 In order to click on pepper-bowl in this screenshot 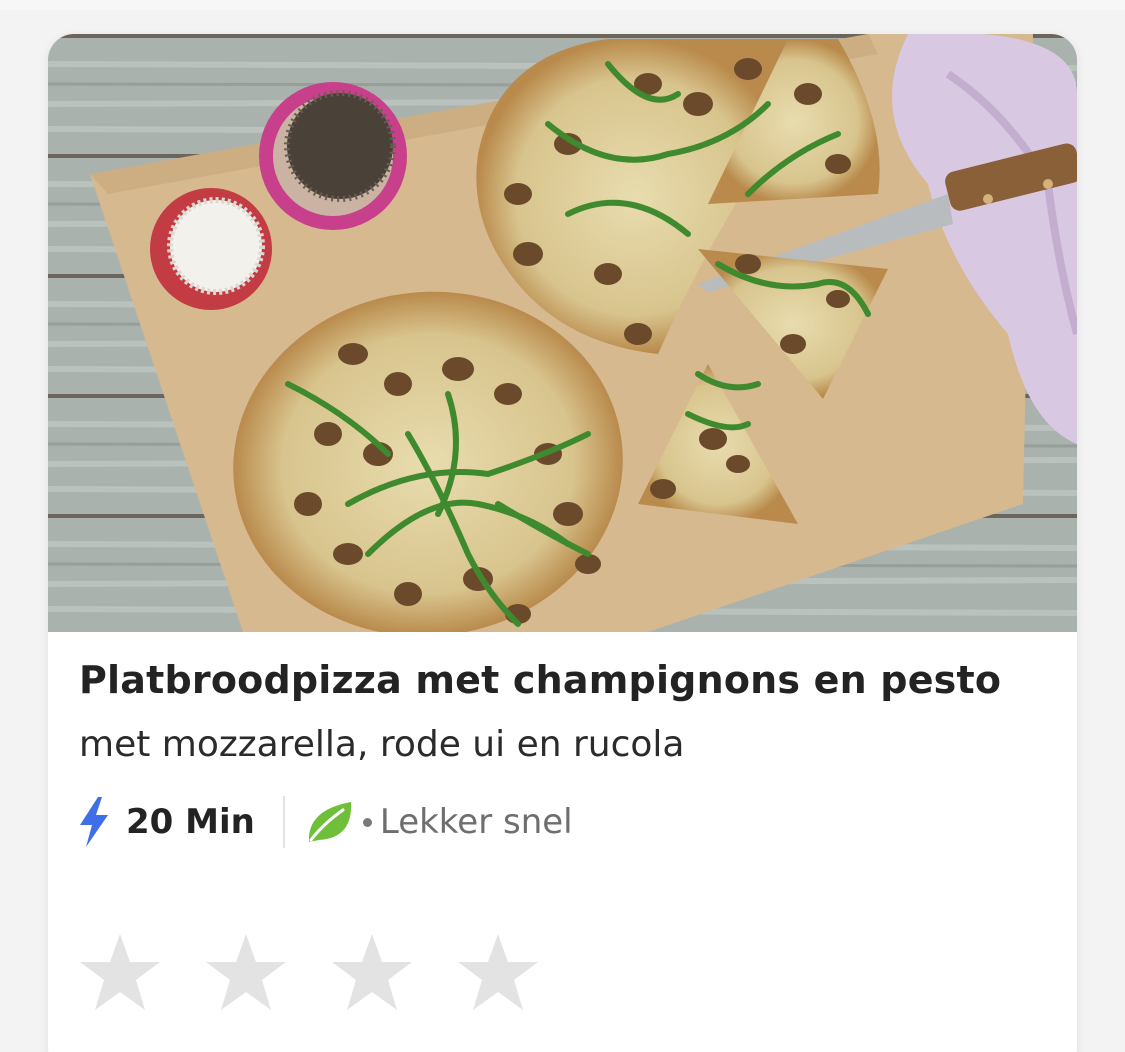, I will do `click(333, 156)`.